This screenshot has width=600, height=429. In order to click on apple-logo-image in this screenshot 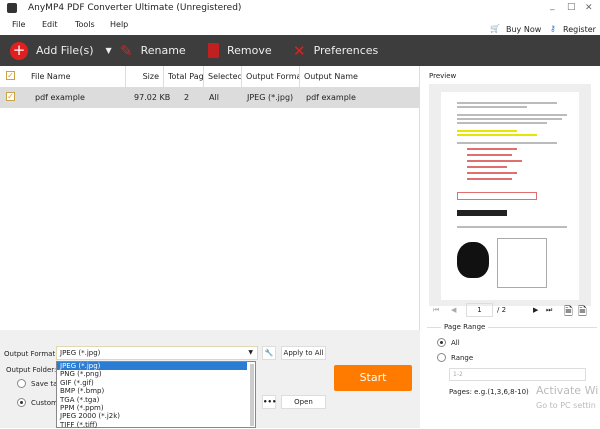, I will do `click(473, 260)`.